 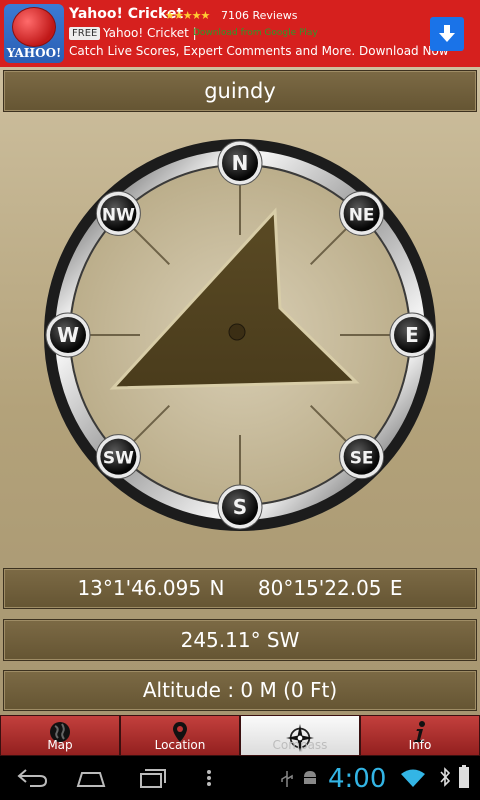 What do you see at coordinates (85, 33) in the screenshot?
I see `free-badge: FREE` at bounding box center [85, 33].